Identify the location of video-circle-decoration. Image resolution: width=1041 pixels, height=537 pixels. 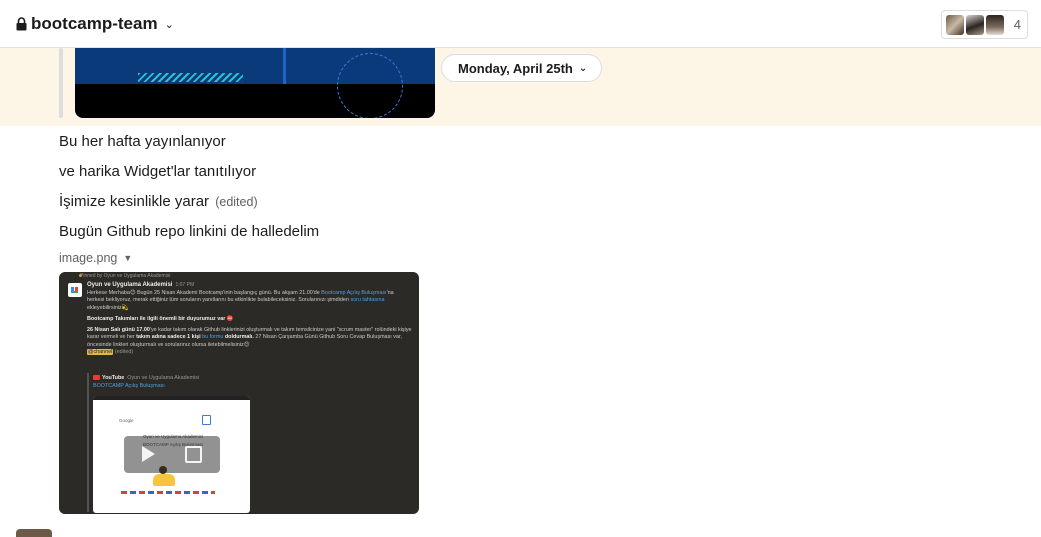
(370, 85).